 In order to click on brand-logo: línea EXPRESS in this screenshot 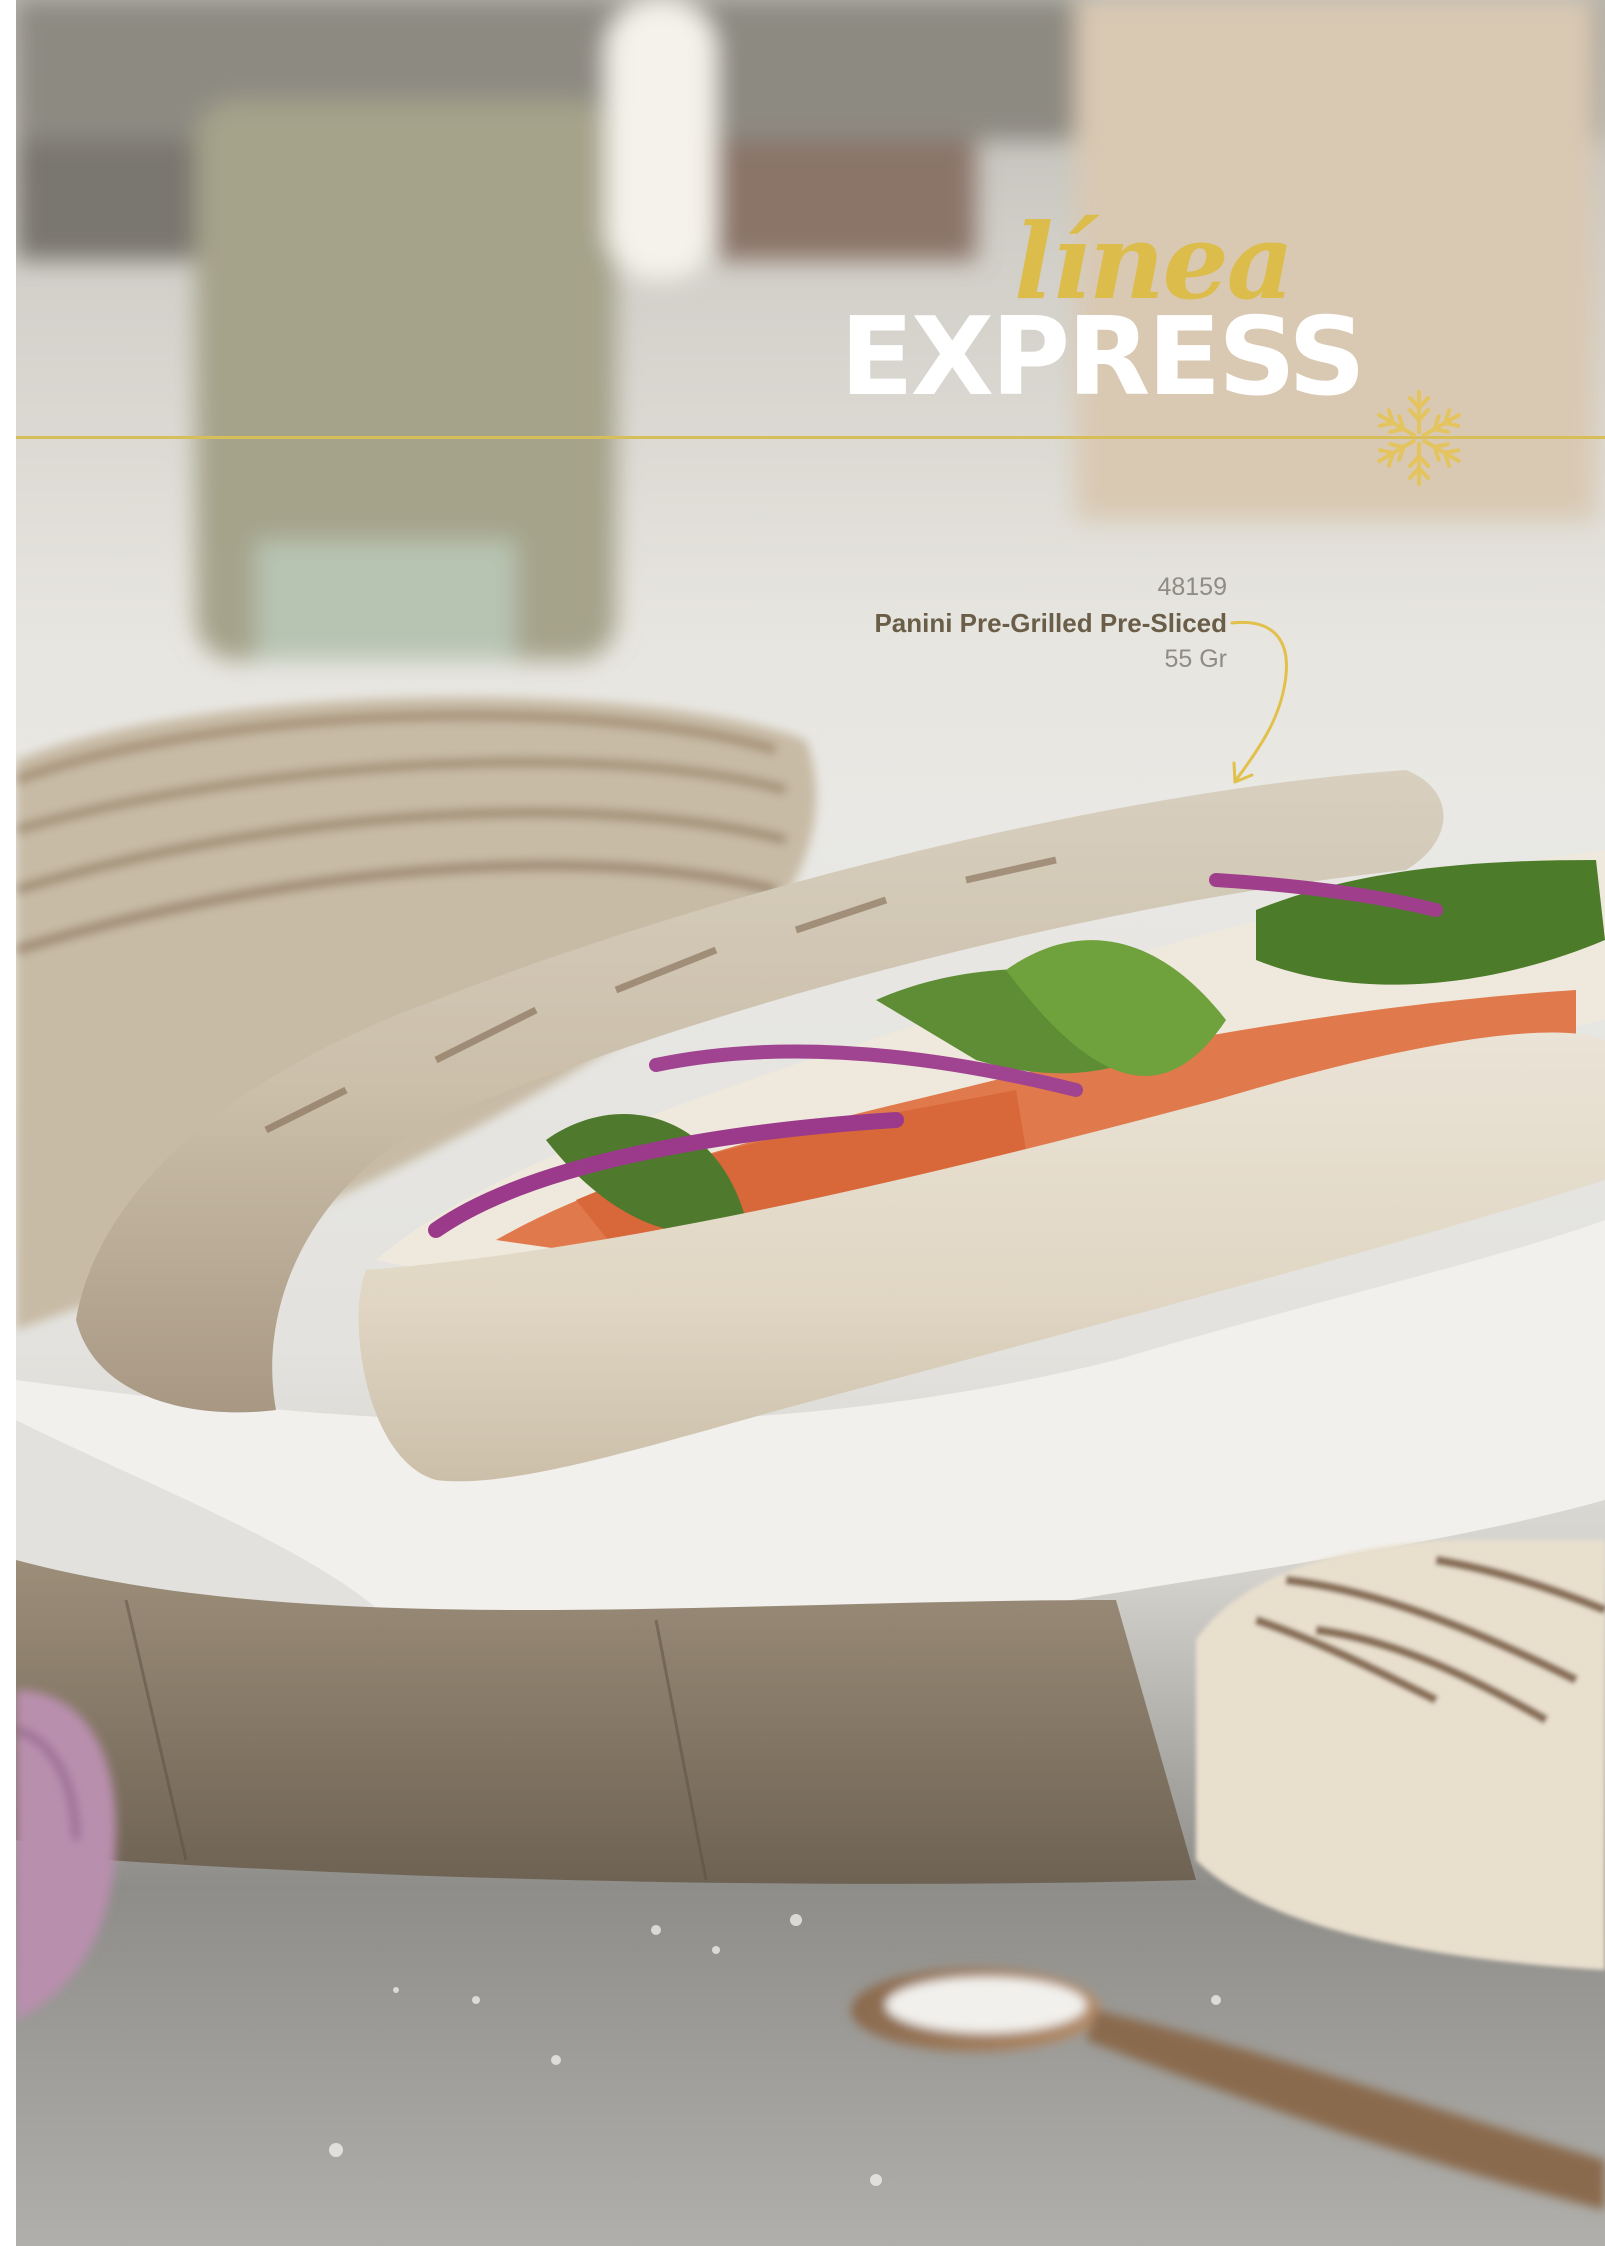, I will do `click(1098, 320)`.